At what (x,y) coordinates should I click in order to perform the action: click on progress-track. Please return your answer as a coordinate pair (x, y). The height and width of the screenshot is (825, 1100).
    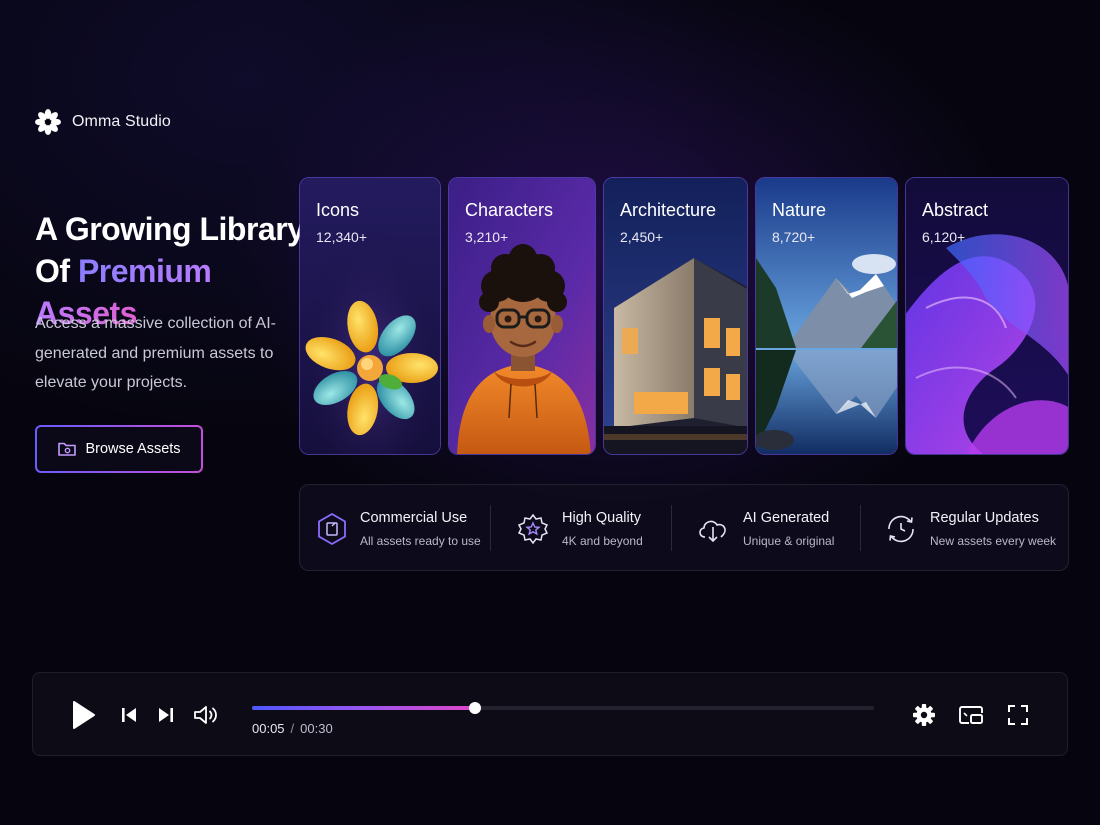
    Looking at the image, I should click on (563, 708).